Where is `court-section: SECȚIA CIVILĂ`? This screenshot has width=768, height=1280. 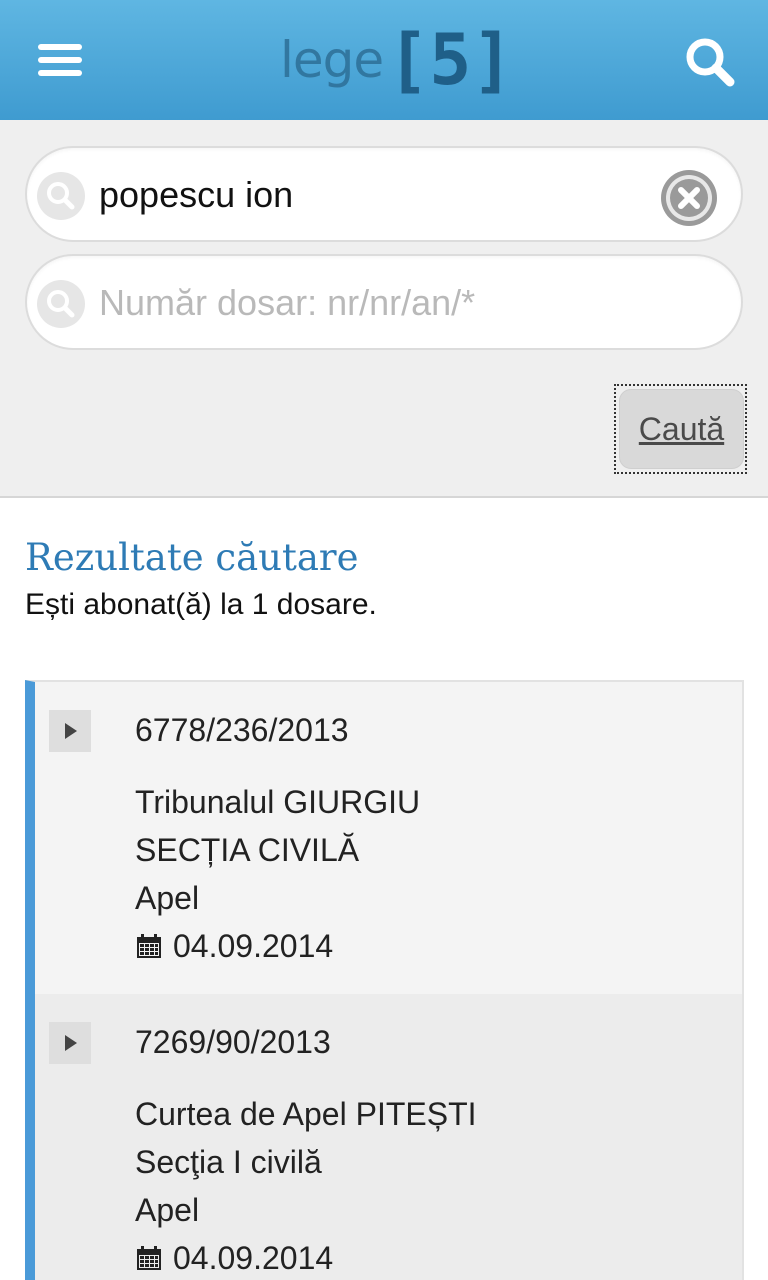 court-section: SECȚIA CIVILĂ is located at coordinates (247, 850).